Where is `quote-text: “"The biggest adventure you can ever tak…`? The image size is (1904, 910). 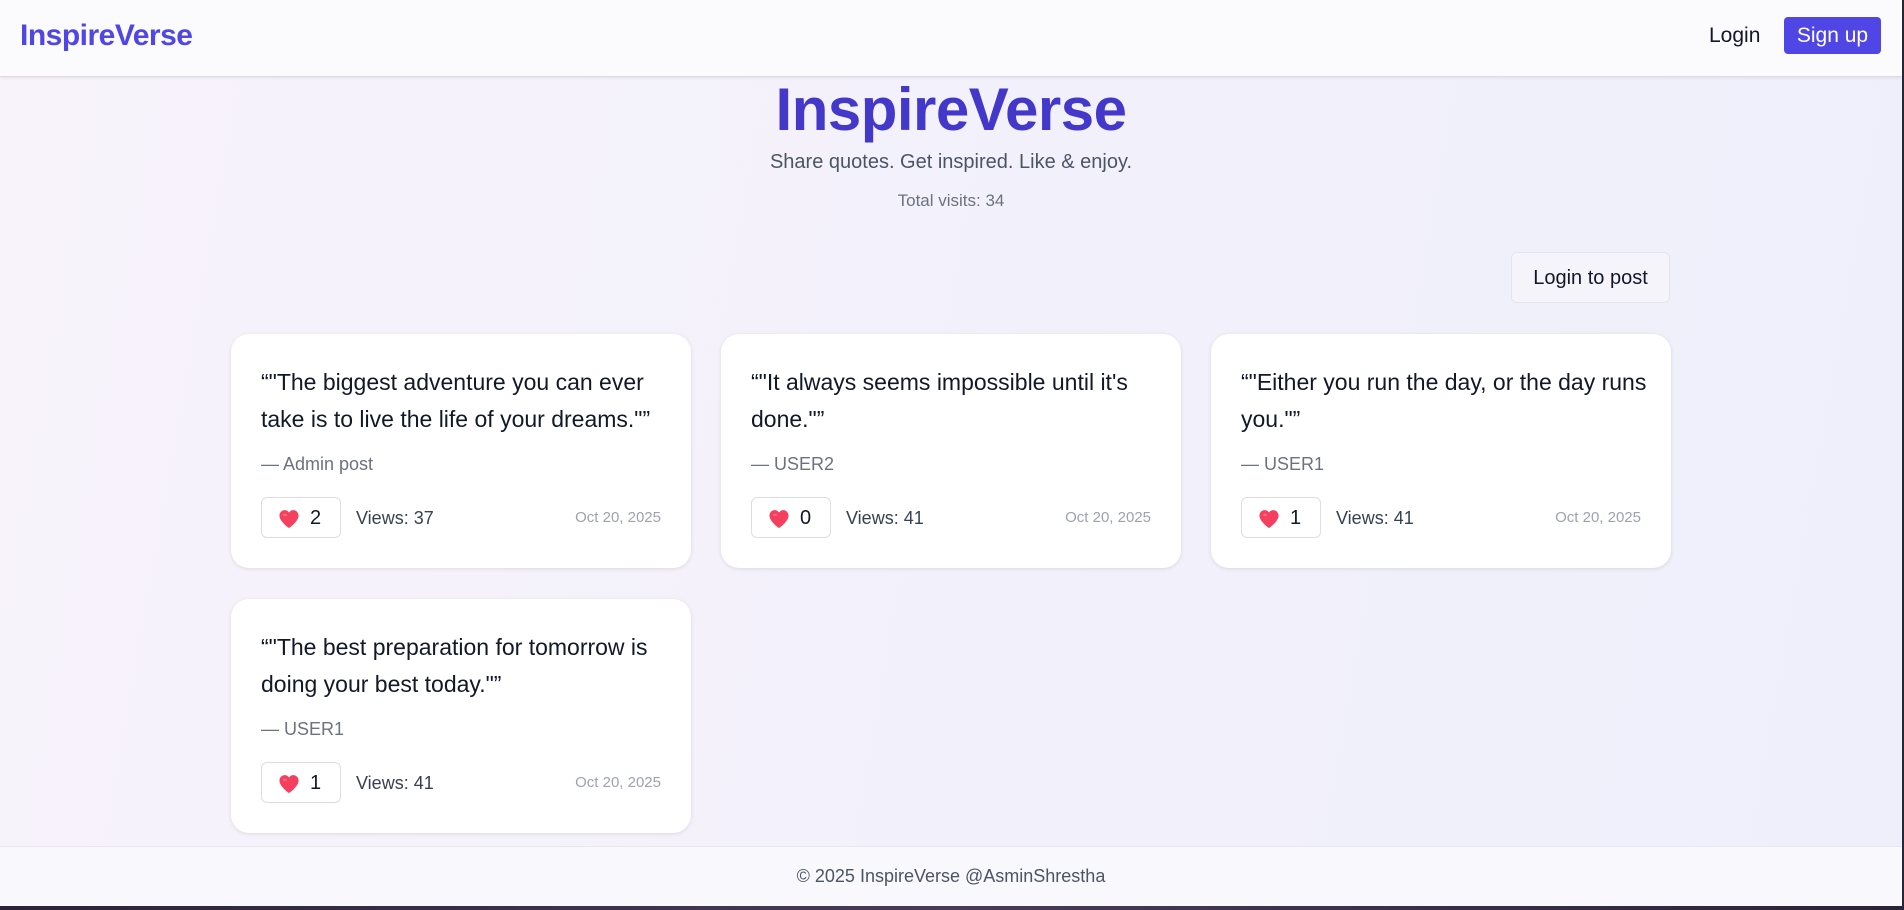
quote-text: “"The biggest adventure you can ever tak… is located at coordinates (456, 400).